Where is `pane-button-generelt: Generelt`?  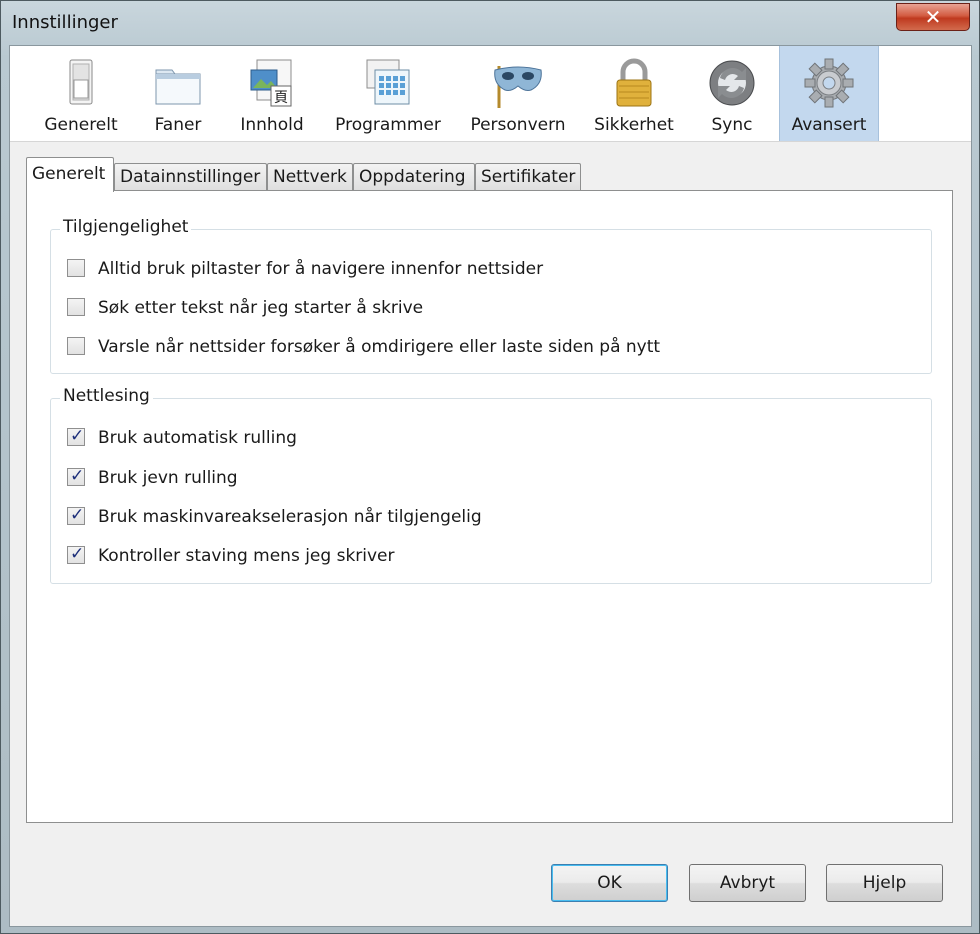 pane-button-generelt: Generelt is located at coordinates (81, 93).